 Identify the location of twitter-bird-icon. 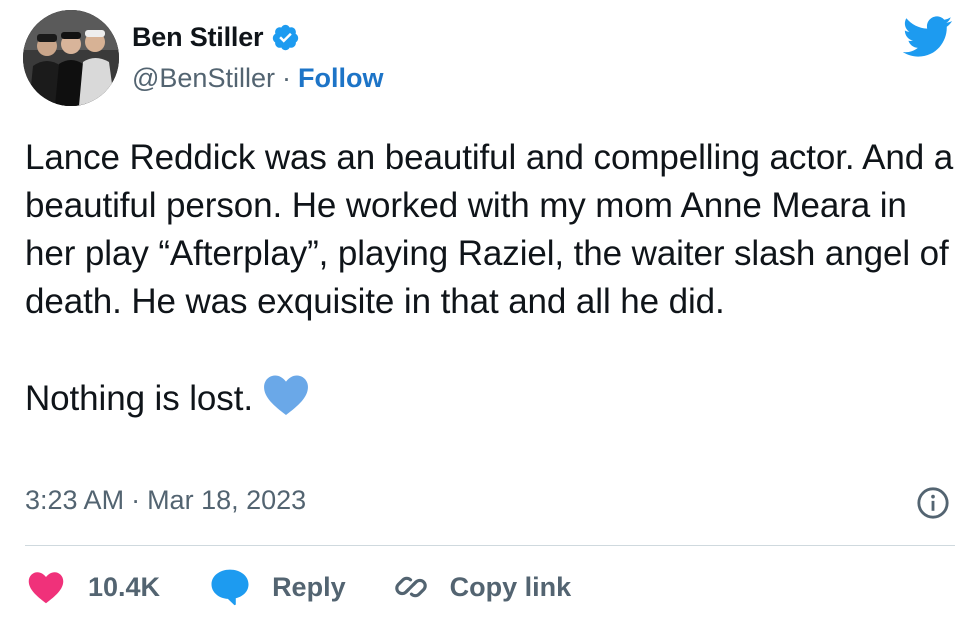
(928, 37).